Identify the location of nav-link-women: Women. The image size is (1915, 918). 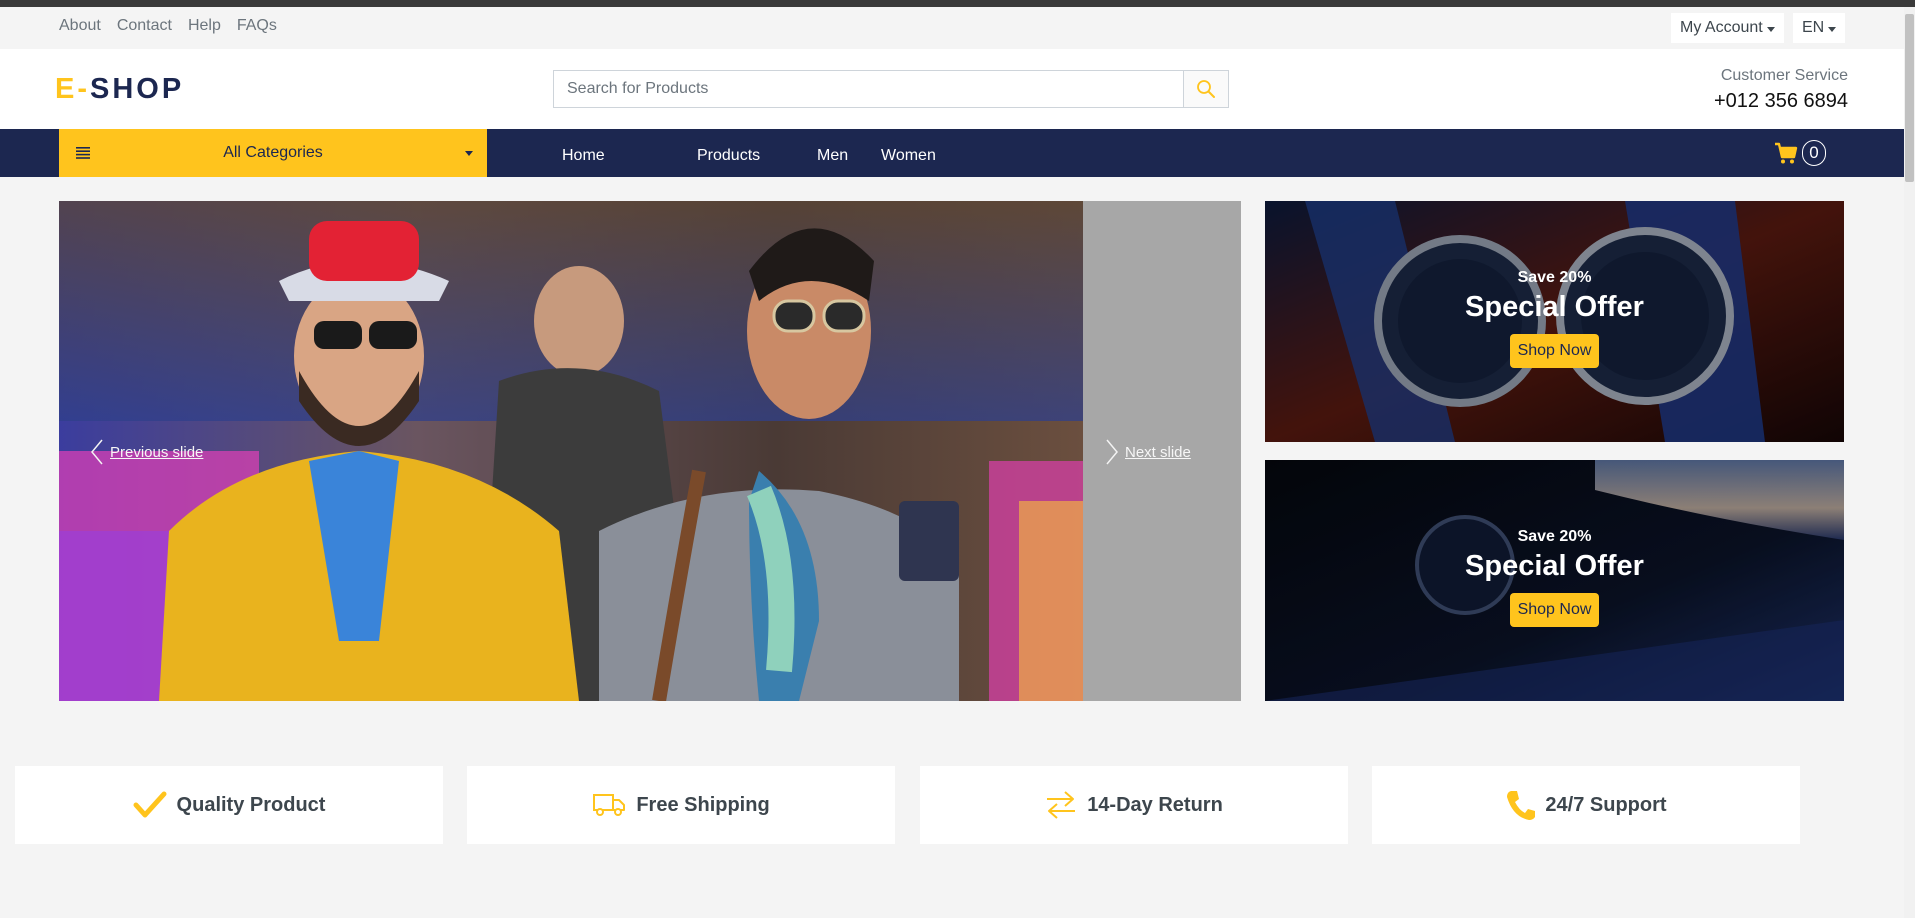
(908, 156).